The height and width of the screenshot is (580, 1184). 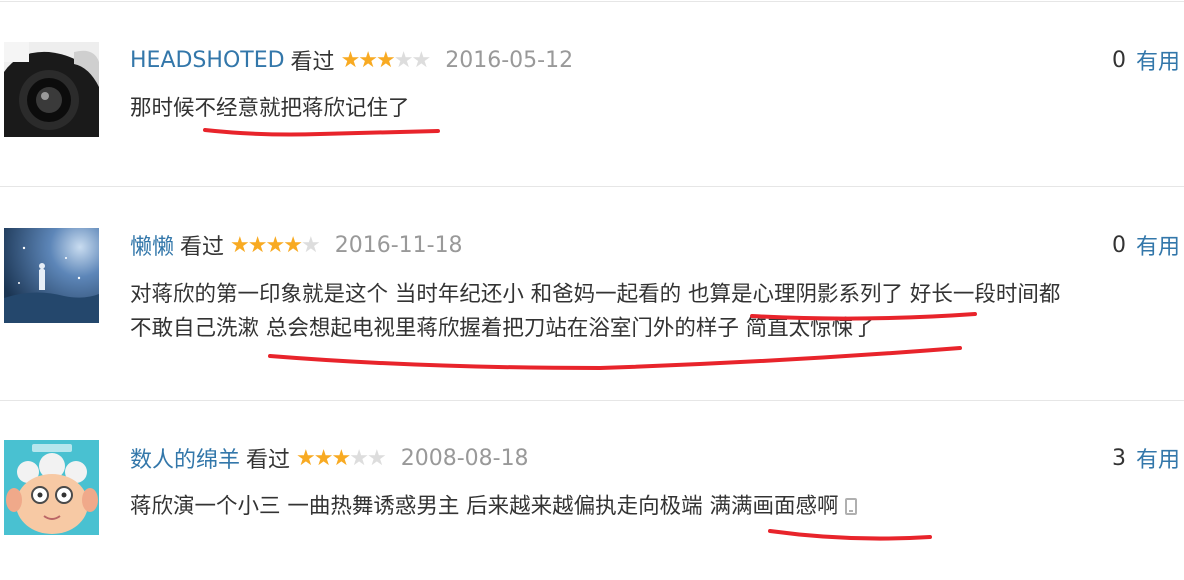 What do you see at coordinates (509, 60) in the screenshot?
I see `comment-date: 2016-05-12` at bounding box center [509, 60].